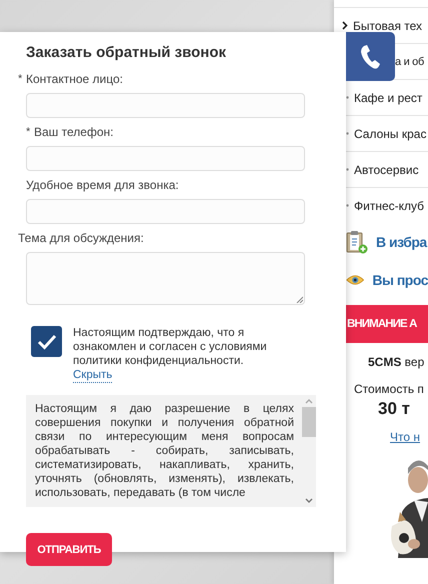 This screenshot has width=428, height=584. Describe the element at coordinates (165, 278) in the screenshot. I see `text-area` at that location.